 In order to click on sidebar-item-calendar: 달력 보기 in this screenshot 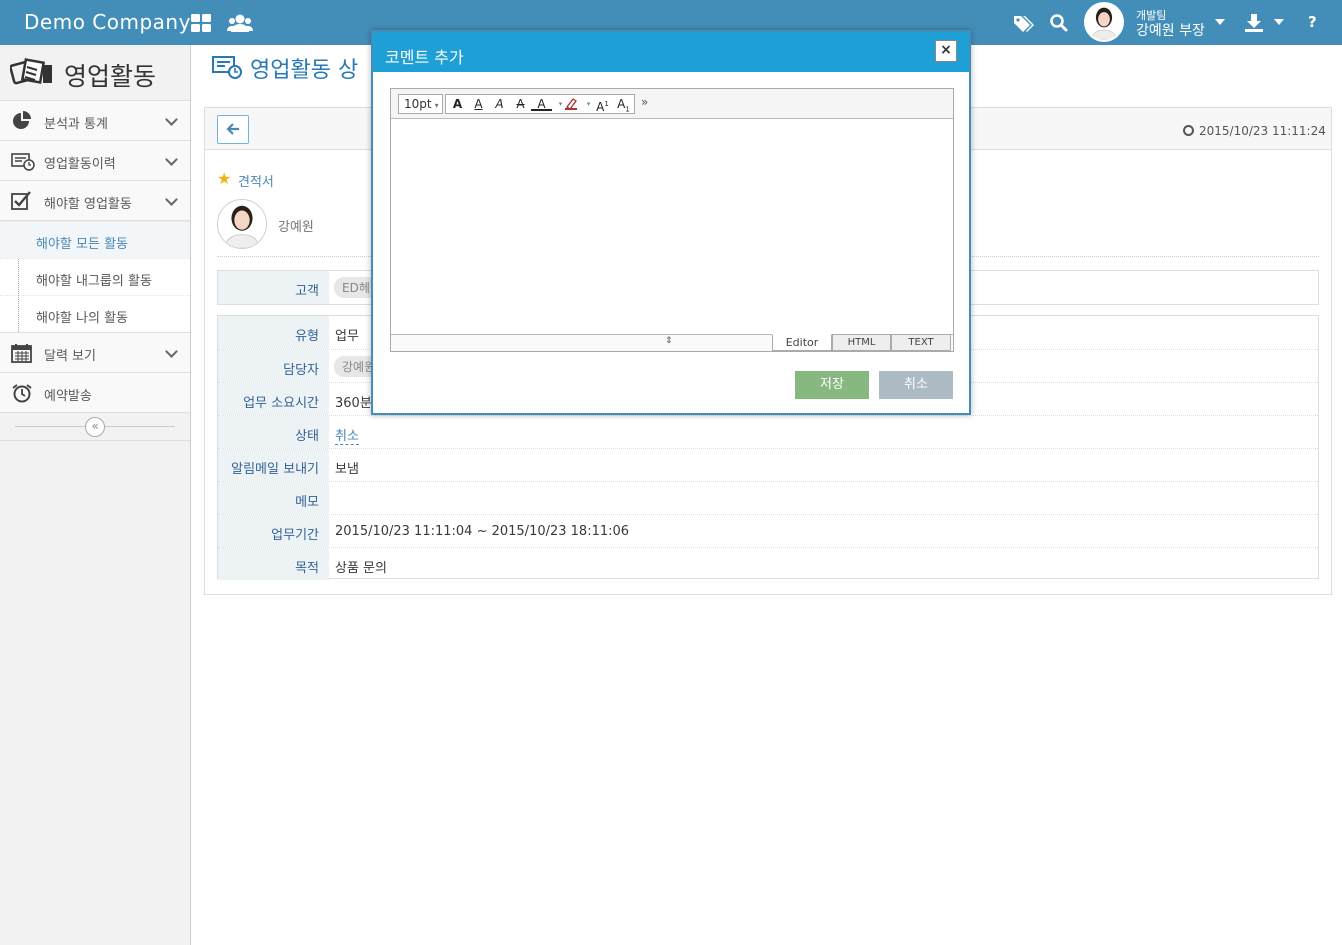, I will do `click(95, 353)`.